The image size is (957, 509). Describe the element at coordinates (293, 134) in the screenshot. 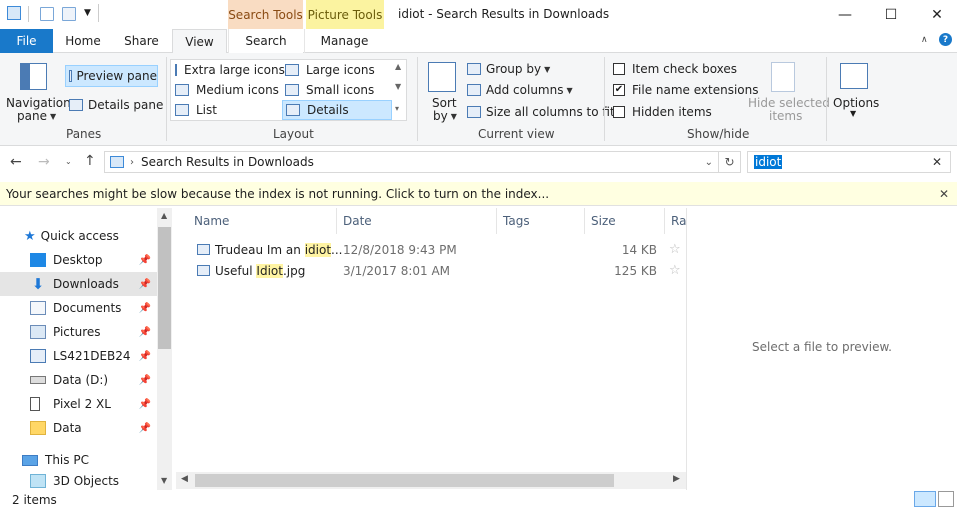

I see `layout-group-label: Layout` at that location.